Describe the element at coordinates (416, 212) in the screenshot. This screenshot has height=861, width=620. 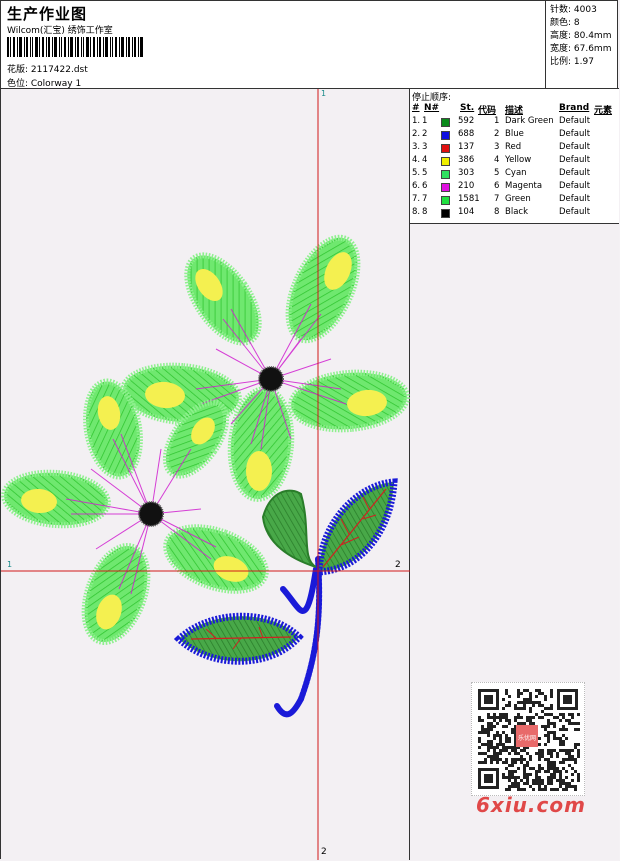
I see `row-number: 8.` at that location.